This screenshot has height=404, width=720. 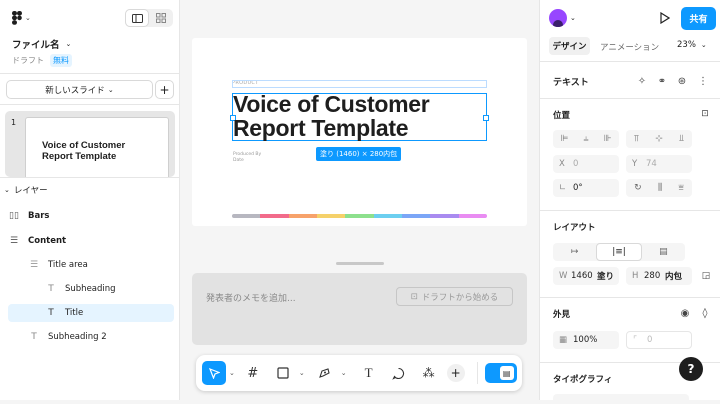 What do you see at coordinates (665, 18) in the screenshot?
I see `present-button` at bounding box center [665, 18].